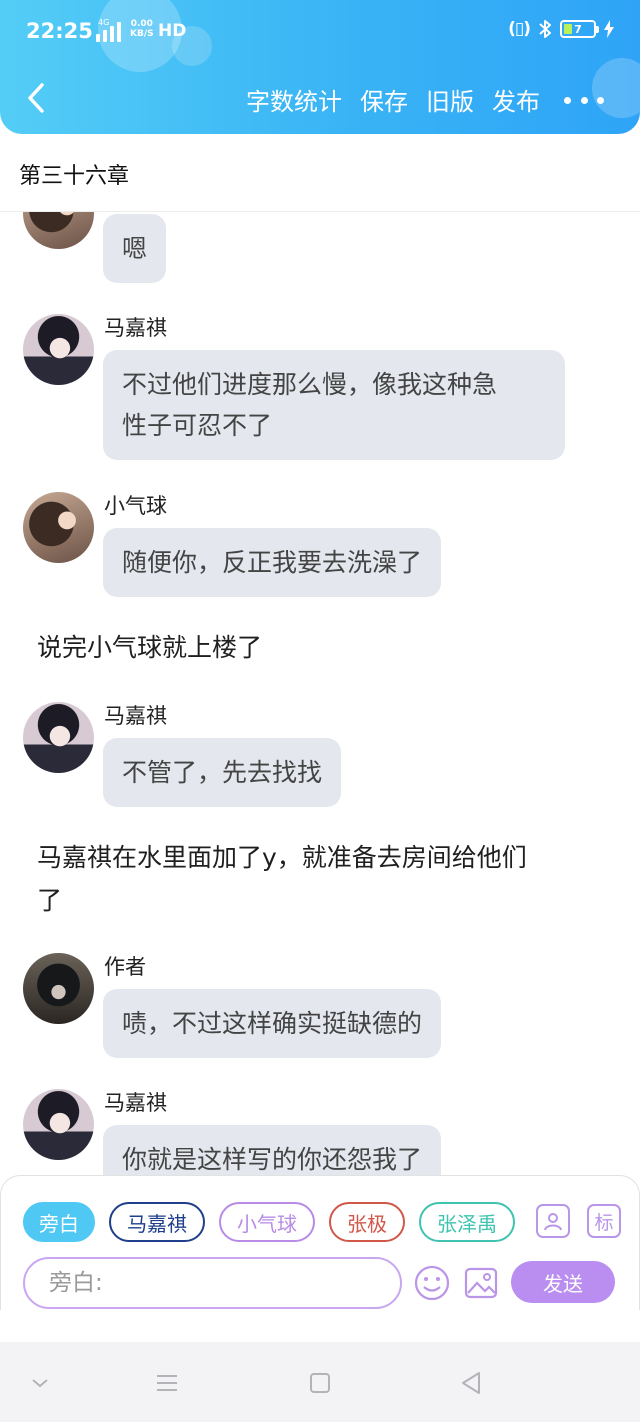 Image resolution: width=640 pixels, height=1422 pixels. Describe the element at coordinates (59, 31) in the screenshot. I see `status-time: 22:25` at that location.